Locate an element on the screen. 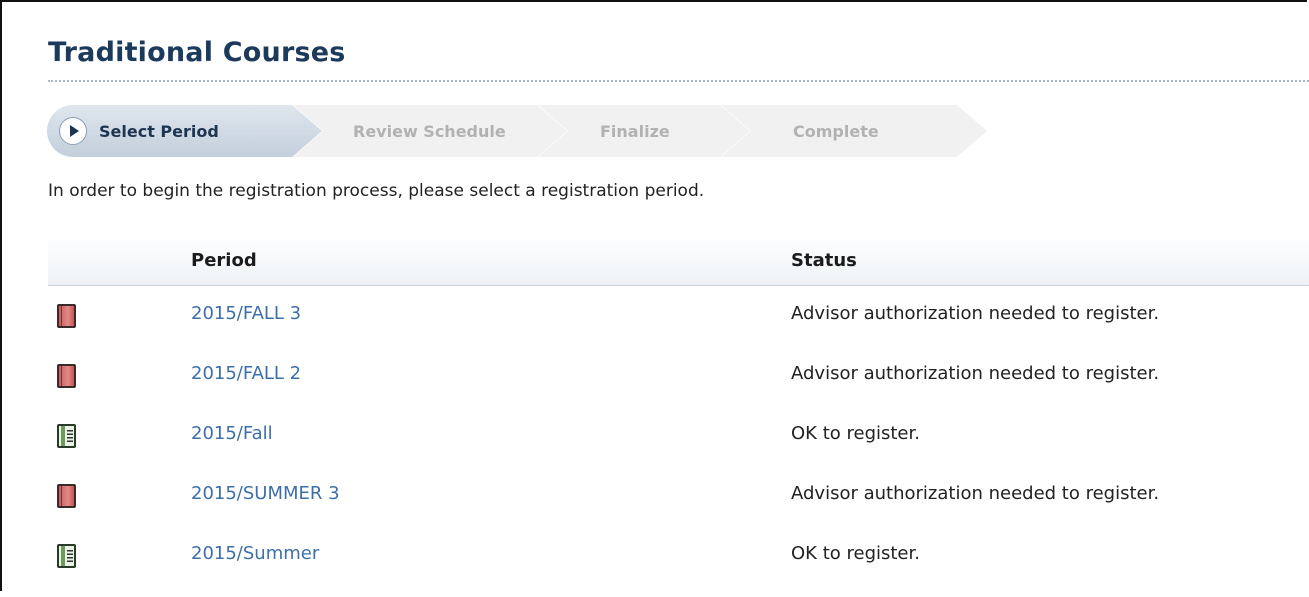 The height and width of the screenshot is (597, 1309). step-review-schedule-label: Review Schedule is located at coordinates (429, 131).